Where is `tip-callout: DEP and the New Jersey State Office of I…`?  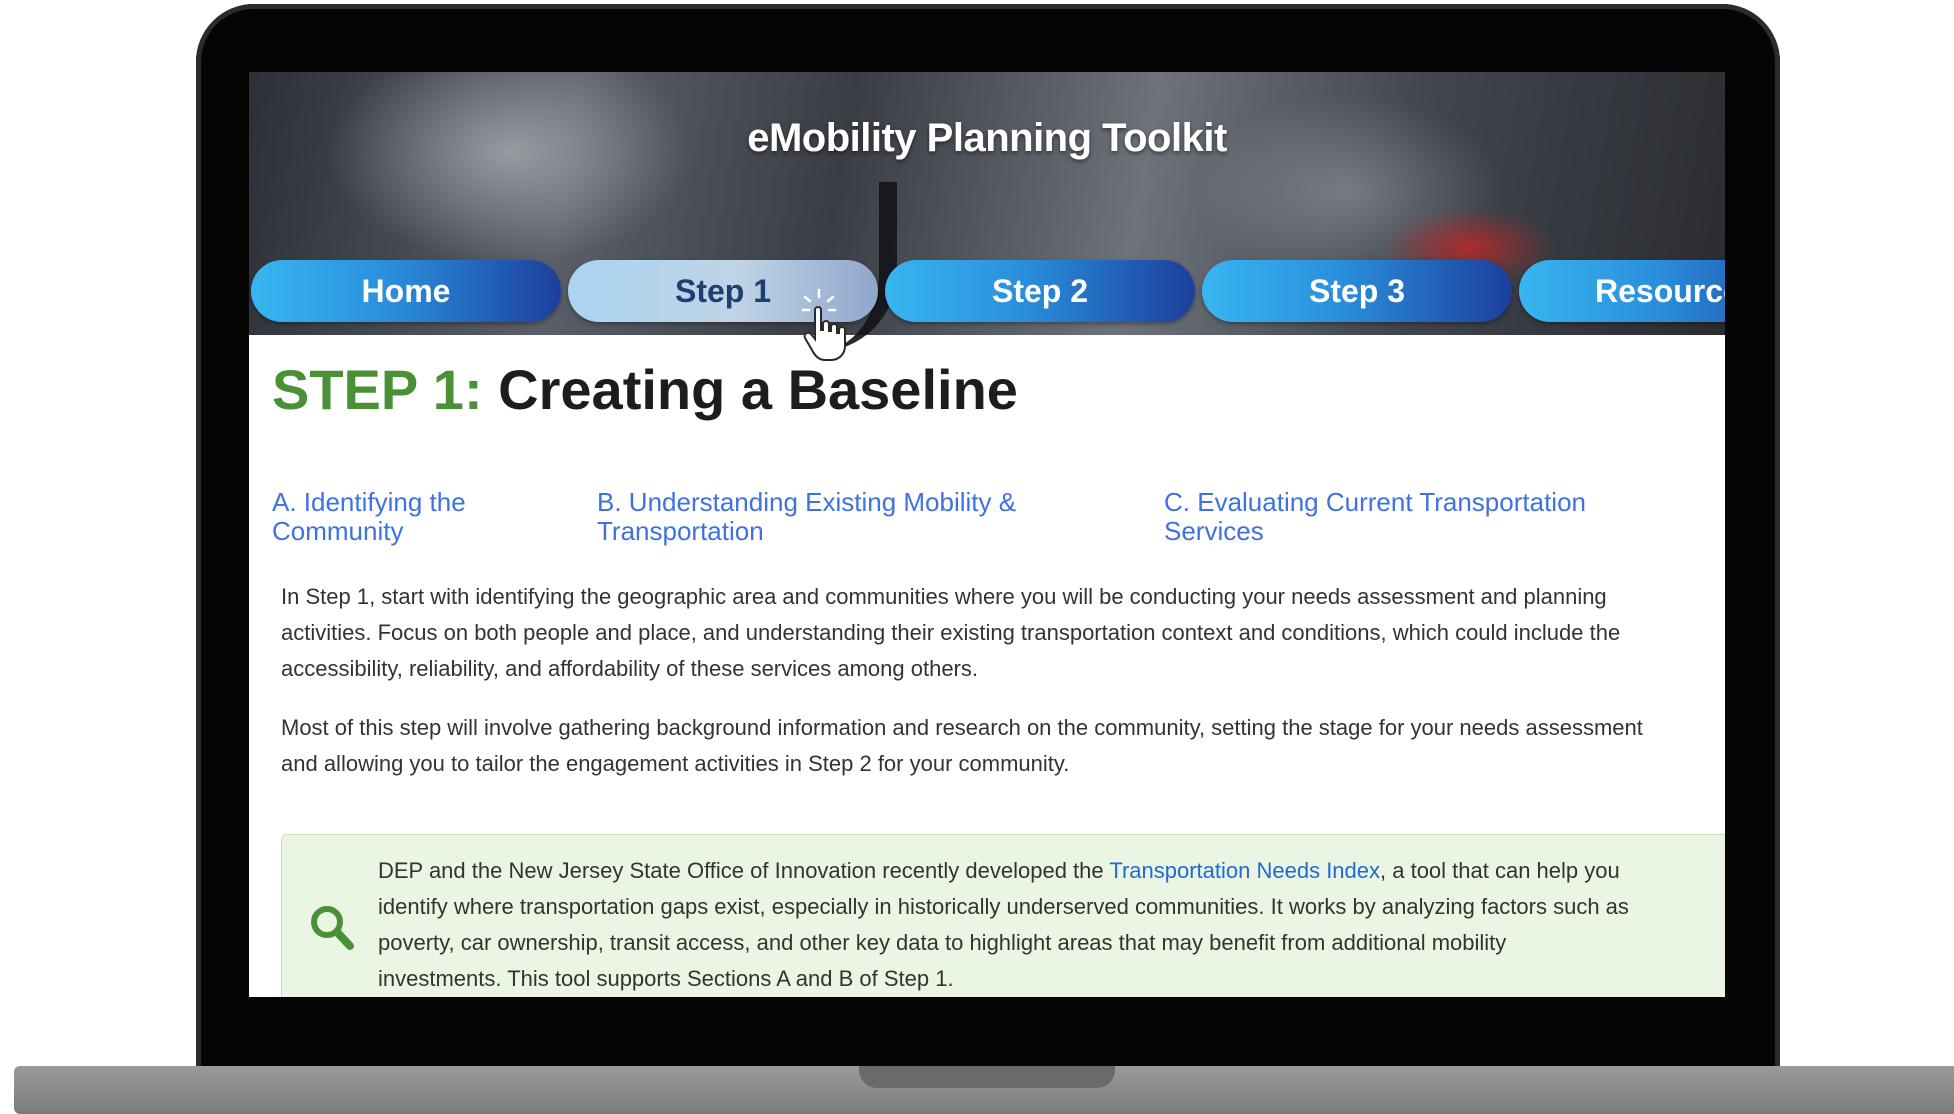
tip-callout: DEP and the New Jersey State Office of I… is located at coordinates (1003, 915).